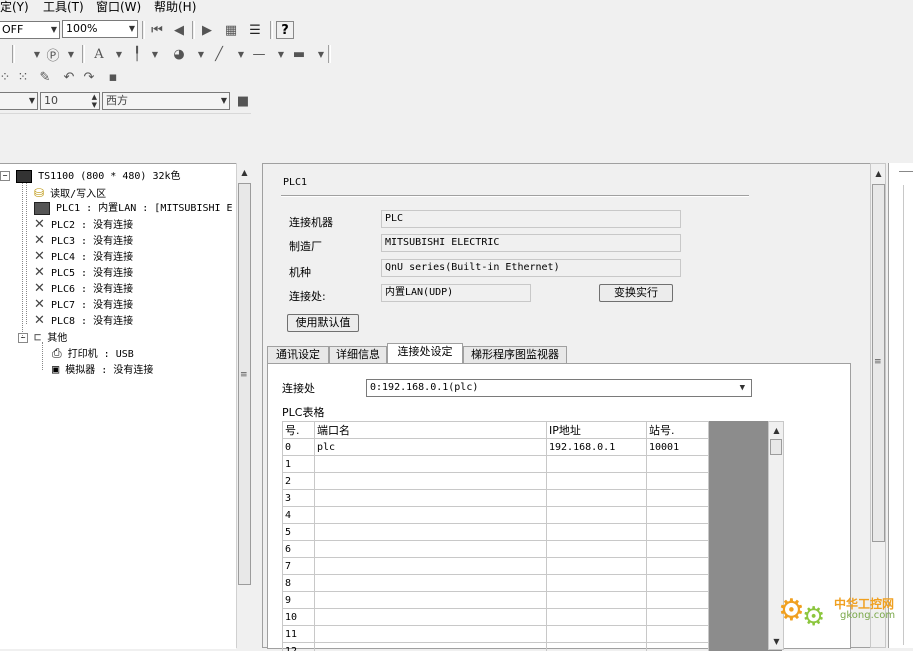  Describe the element at coordinates (83, 273) in the screenshot. I see `tree-item-plc5: ✕ PLC5 : 没有连接` at that location.